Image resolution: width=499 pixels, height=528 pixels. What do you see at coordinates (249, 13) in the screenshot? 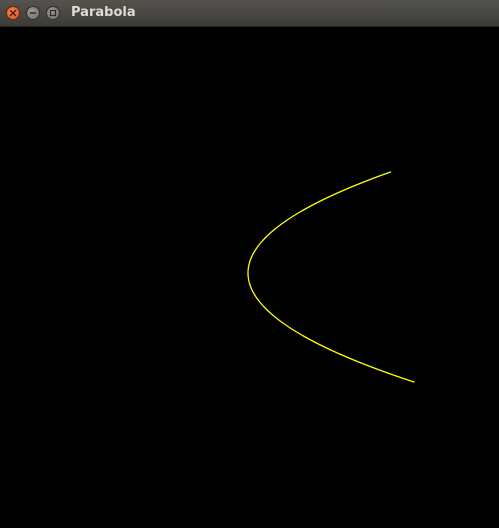
I see `titlebar: Parabola` at bounding box center [249, 13].